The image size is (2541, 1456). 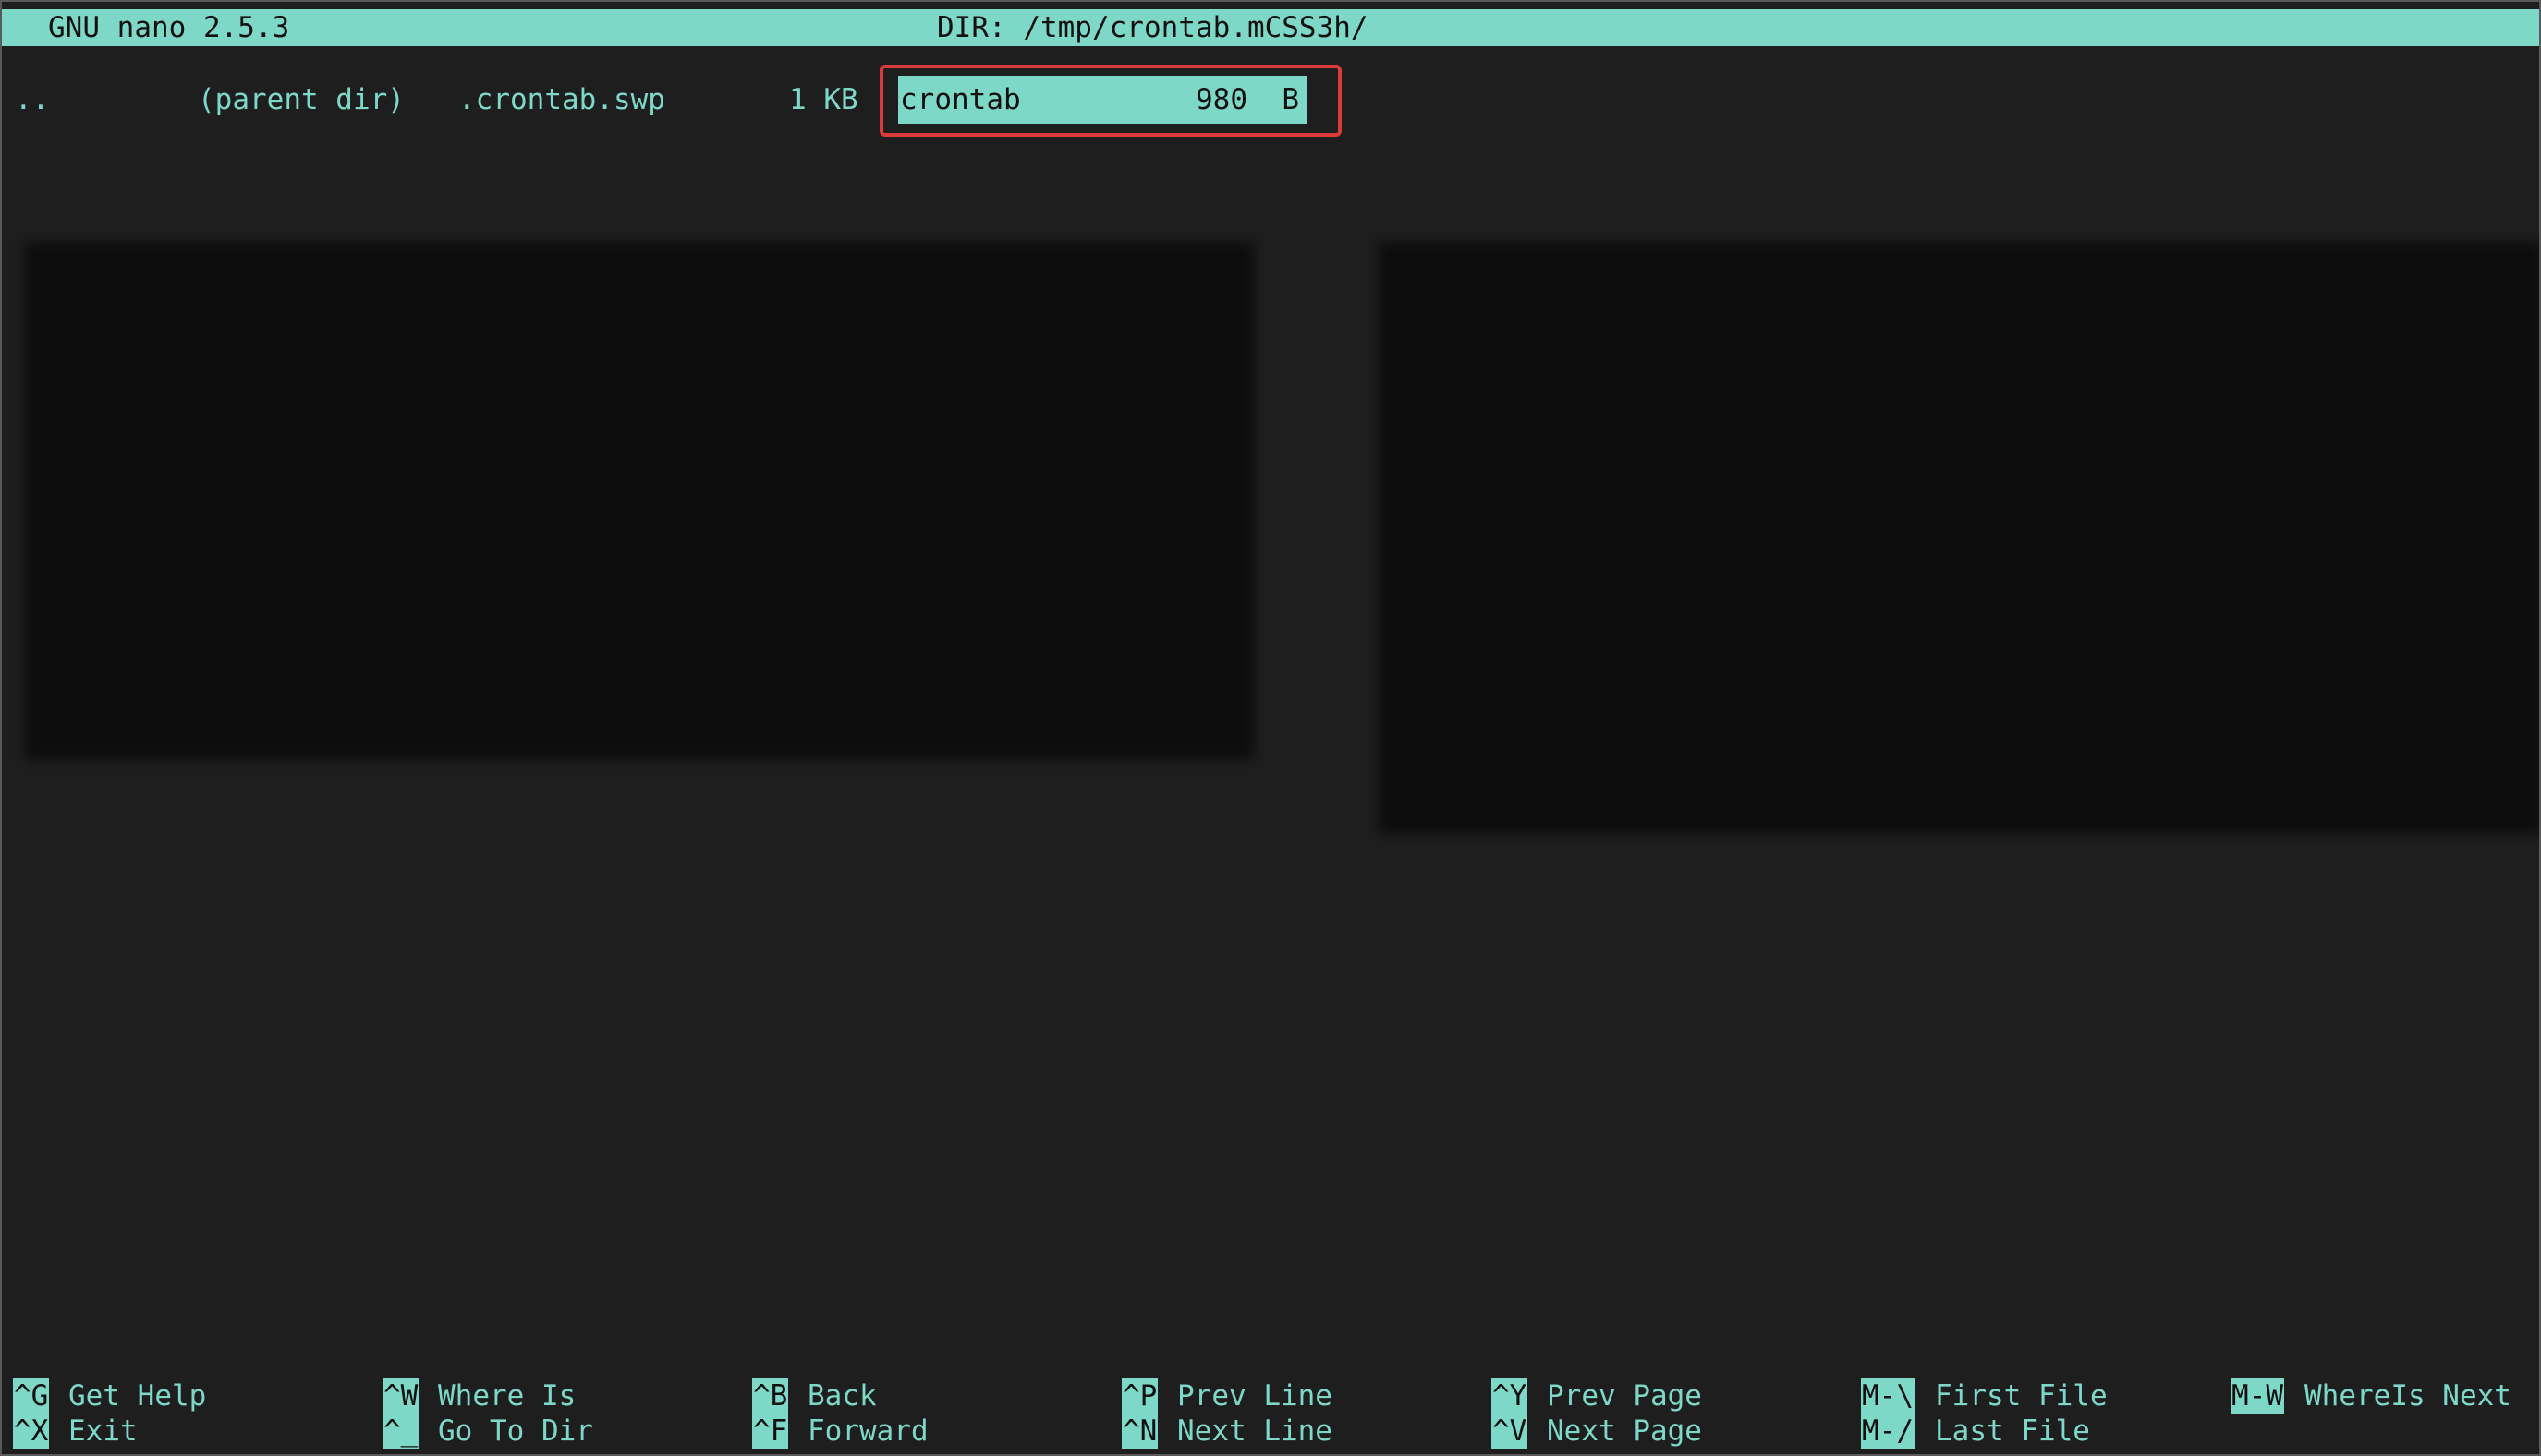 I want to click on shortcut-prev-line: ^P Prev Line, so click(x=1227, y=1396).